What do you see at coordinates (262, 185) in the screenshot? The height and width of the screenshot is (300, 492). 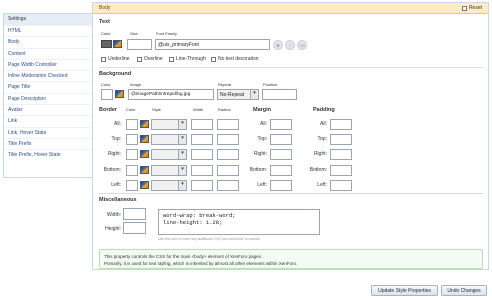 I see `margin-row-label: Left:` at bounding box center [262, 185].